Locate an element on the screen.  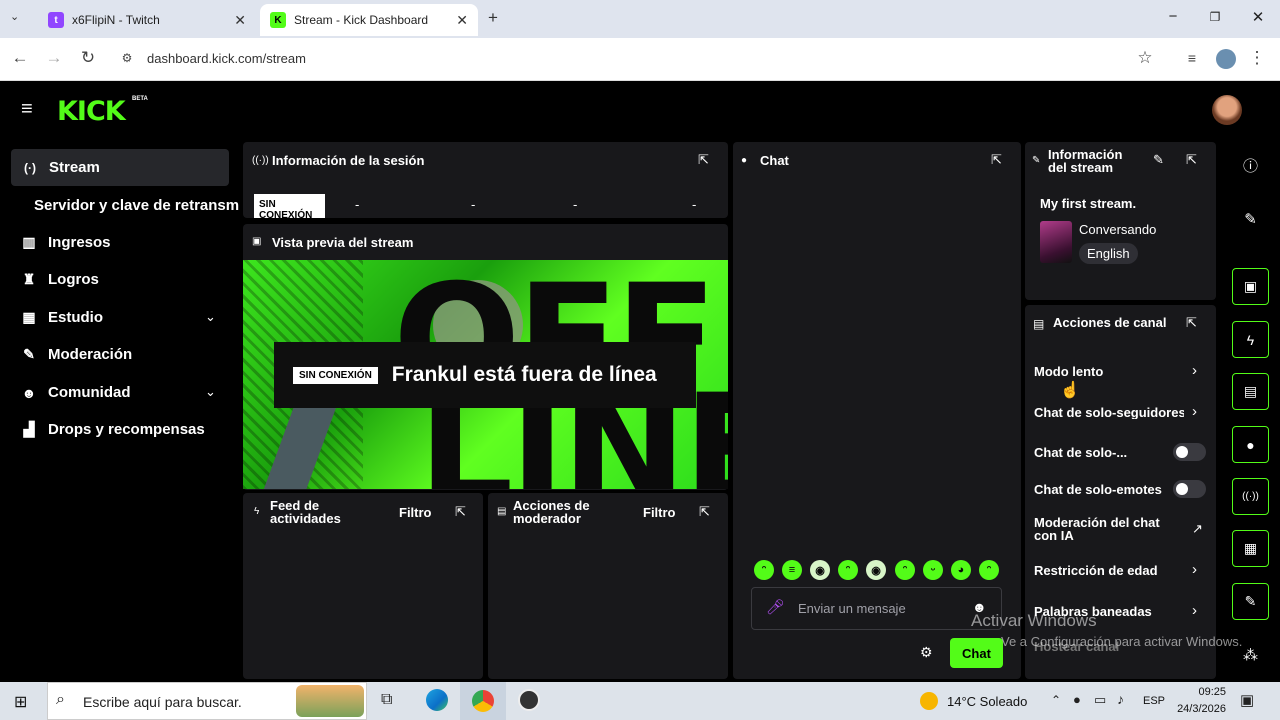
stream-preview-title: Vista previa del stream is located at coordinates (343, 242).